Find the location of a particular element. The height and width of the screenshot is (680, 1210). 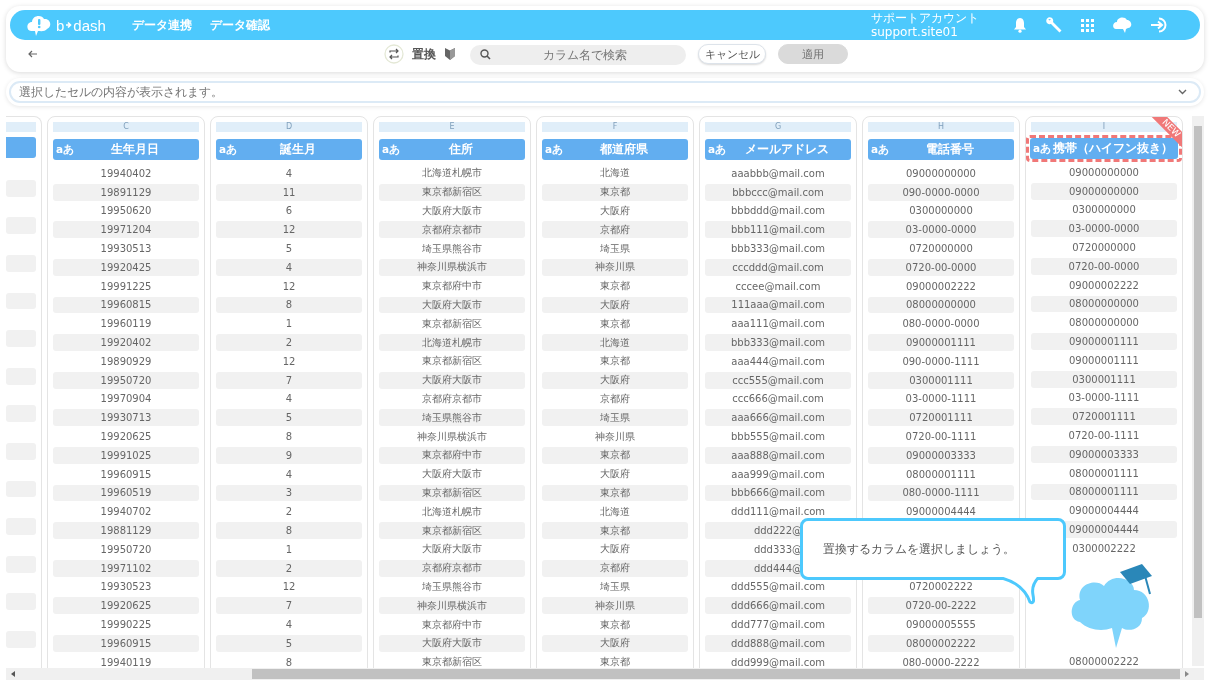

cell-value: 0300001111 is located at coordinates (941, 380).